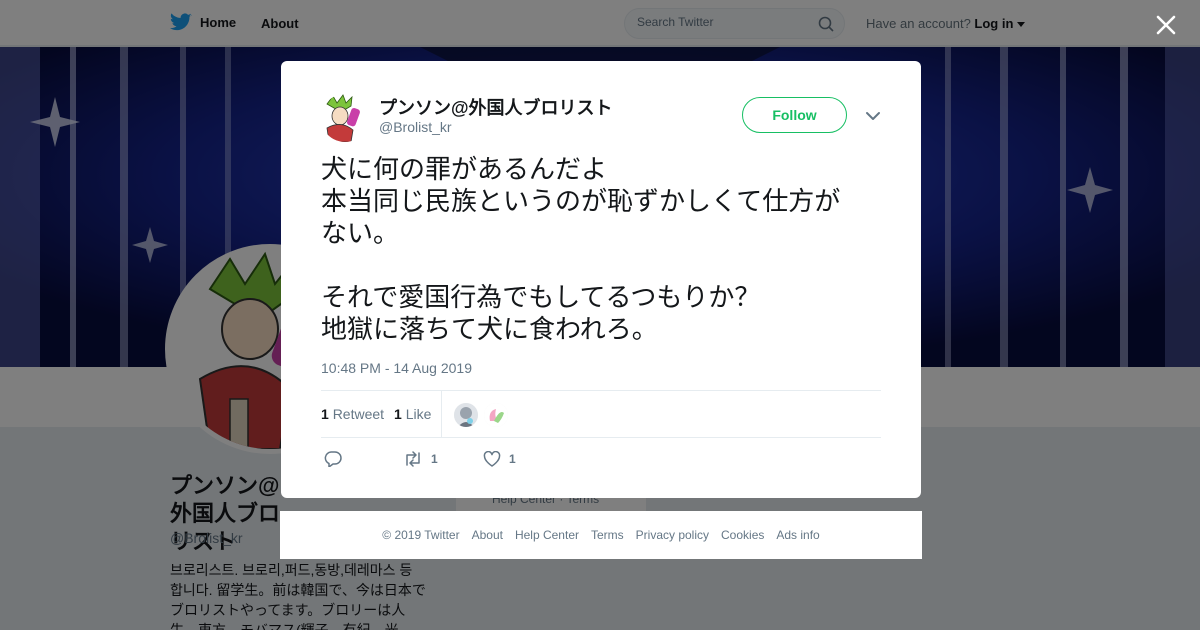 The height and width of the screenshot is (630, 1200). I want to click on footer-link-privacy: Privacy policy, so click(672, 535).